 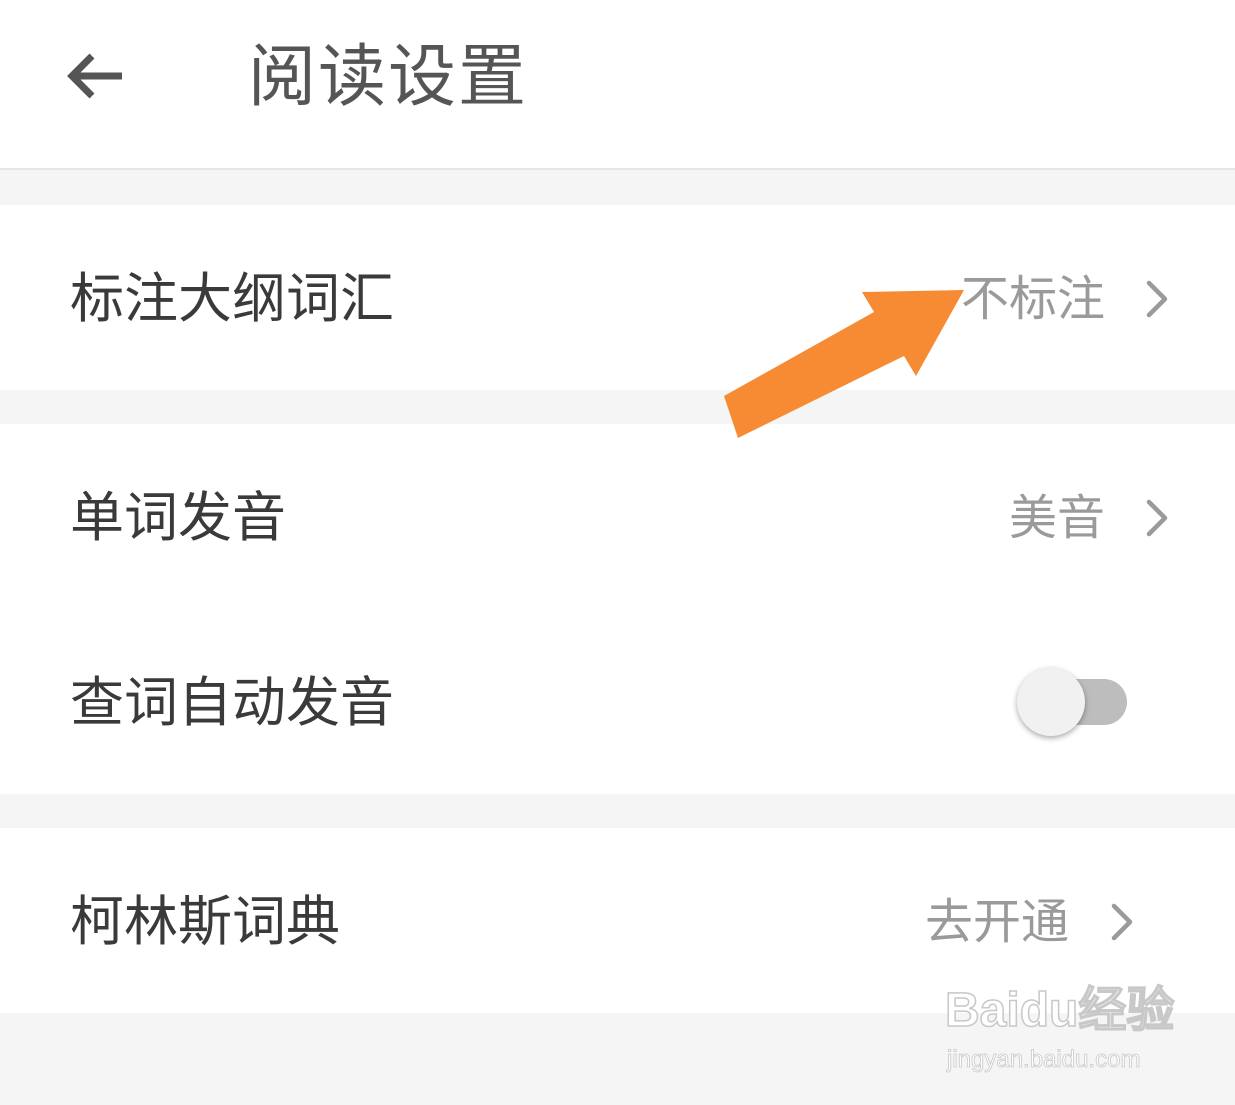 What do you see at coordinates (388, 77) in the screenshot?
I see `page-title: 阅读设置` at bounding box center [388, 77].